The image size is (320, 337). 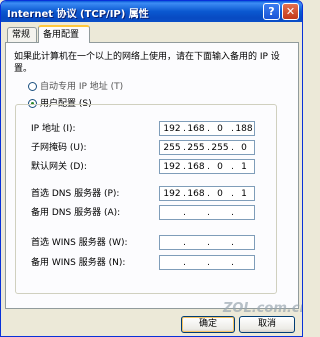 What do you see at coordinates (59, 167) in the screenshot?
I see `default-gateway-label: 默认网关 (D):` at bounding box center [59, 167].